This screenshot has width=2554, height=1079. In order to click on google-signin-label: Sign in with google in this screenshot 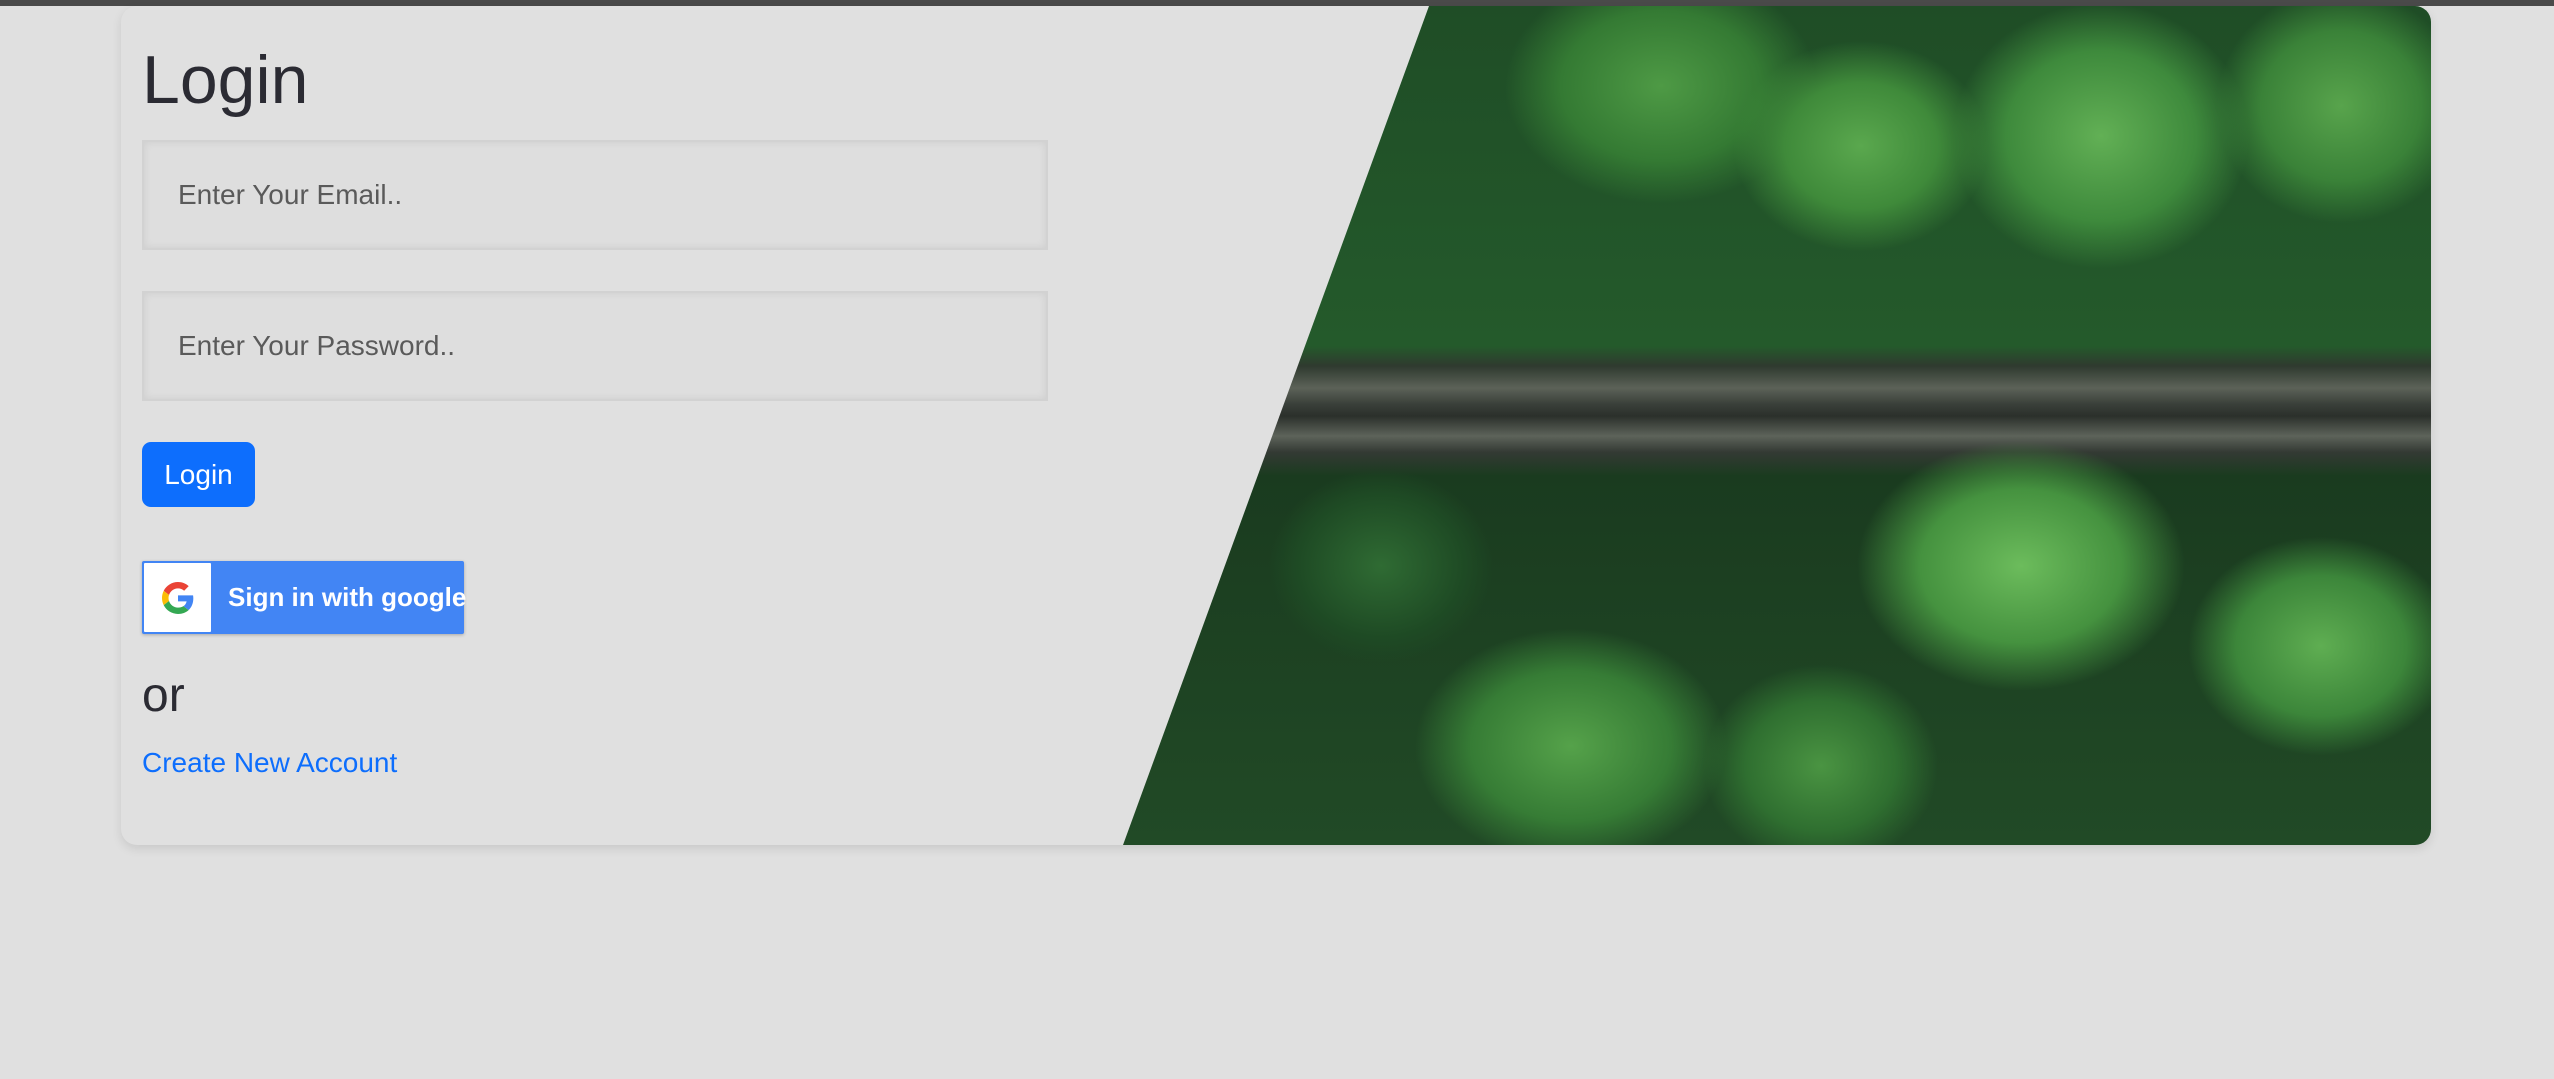, I will do `click(347, 597)`.